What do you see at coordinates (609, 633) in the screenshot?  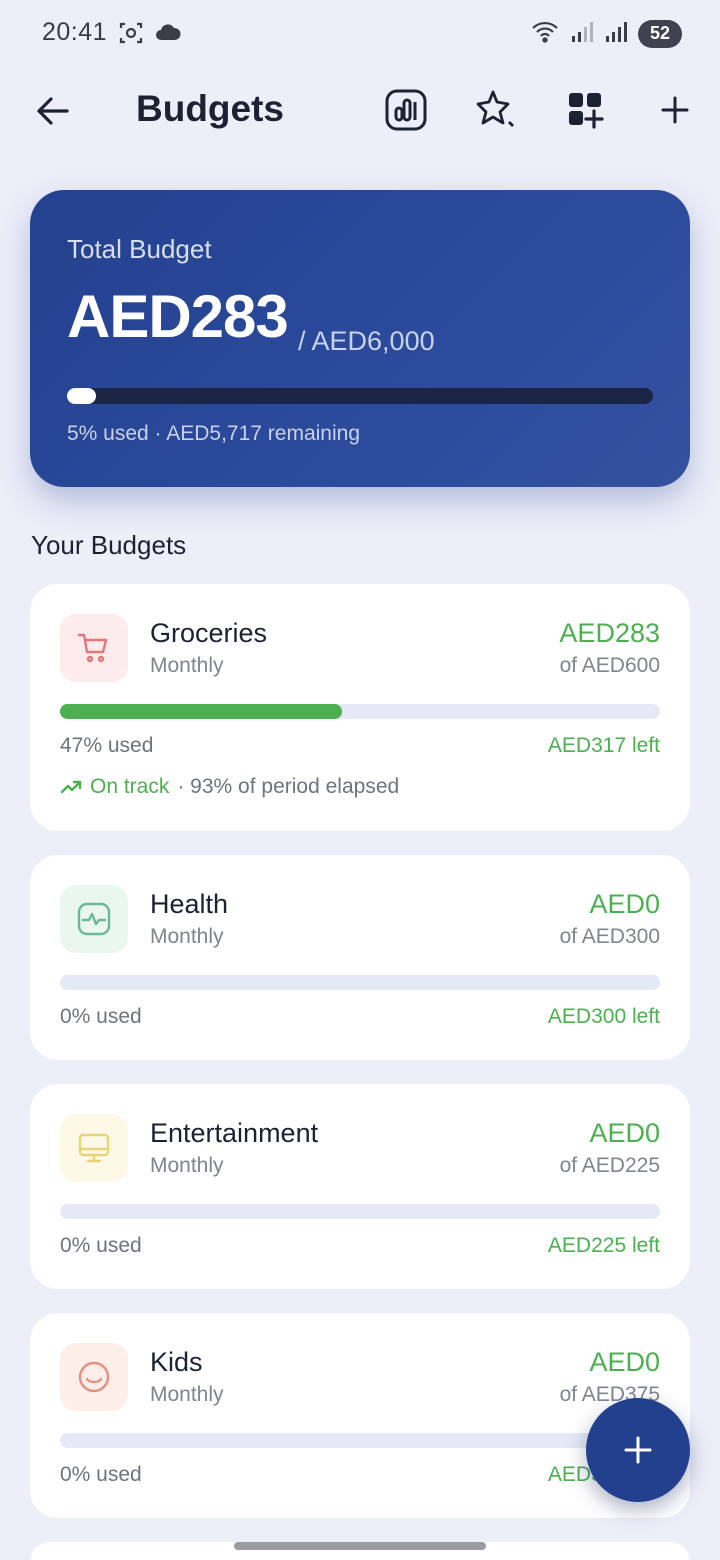 I see `budget-spent: AED283` at bounding box center [609, 633].